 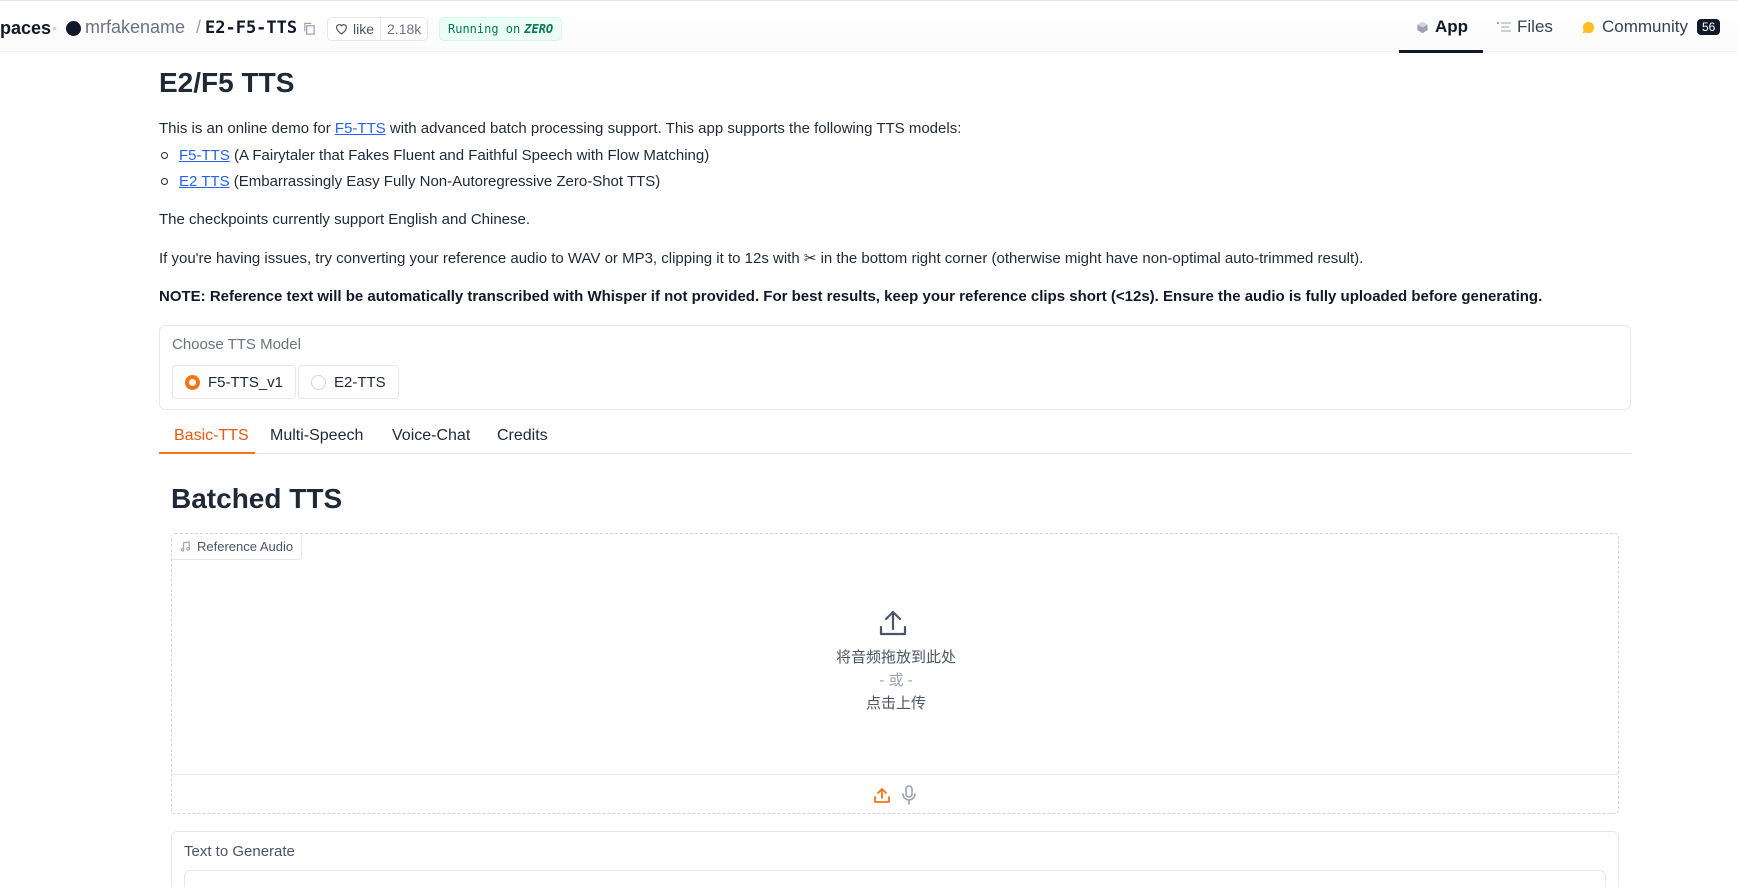 What do you see at coordinates (247, 128) in the screenshot?
I see `intro-prefix: This is an online demo for` at bounding box center [247, 128].